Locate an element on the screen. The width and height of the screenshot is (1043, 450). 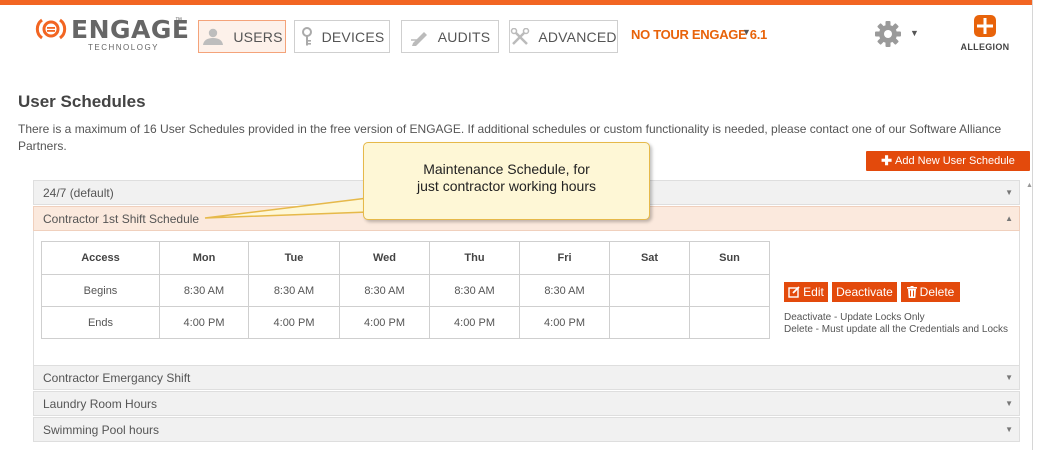
edit-icon is located at coordinates (794, 292).